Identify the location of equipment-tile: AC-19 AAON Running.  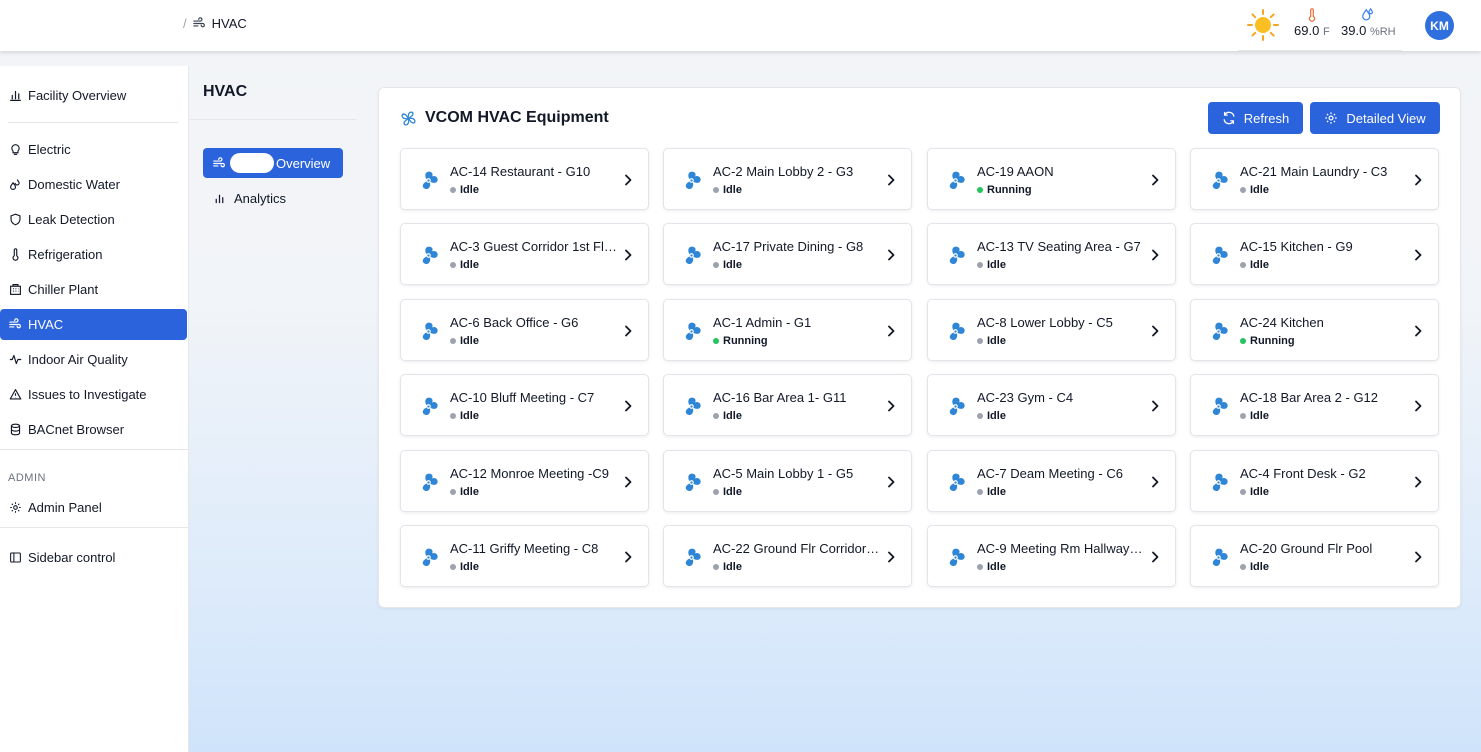
(1051, 179).